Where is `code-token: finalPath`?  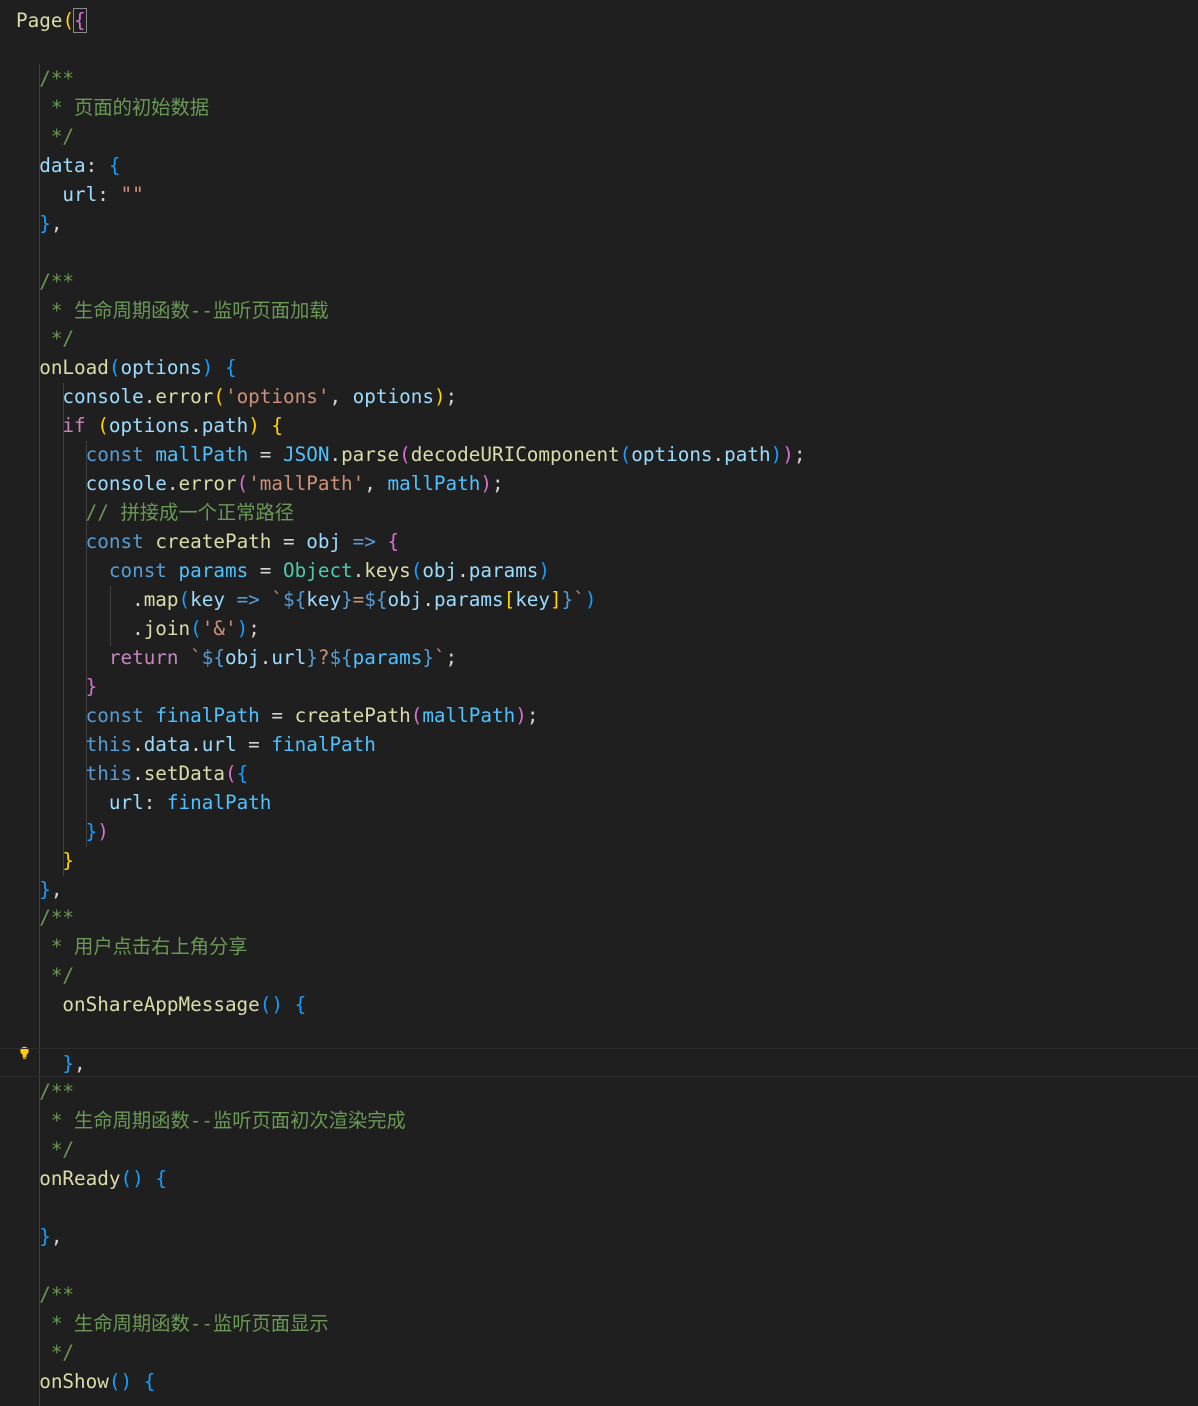 code-token: finalPath is located at coordinates (207, 715).